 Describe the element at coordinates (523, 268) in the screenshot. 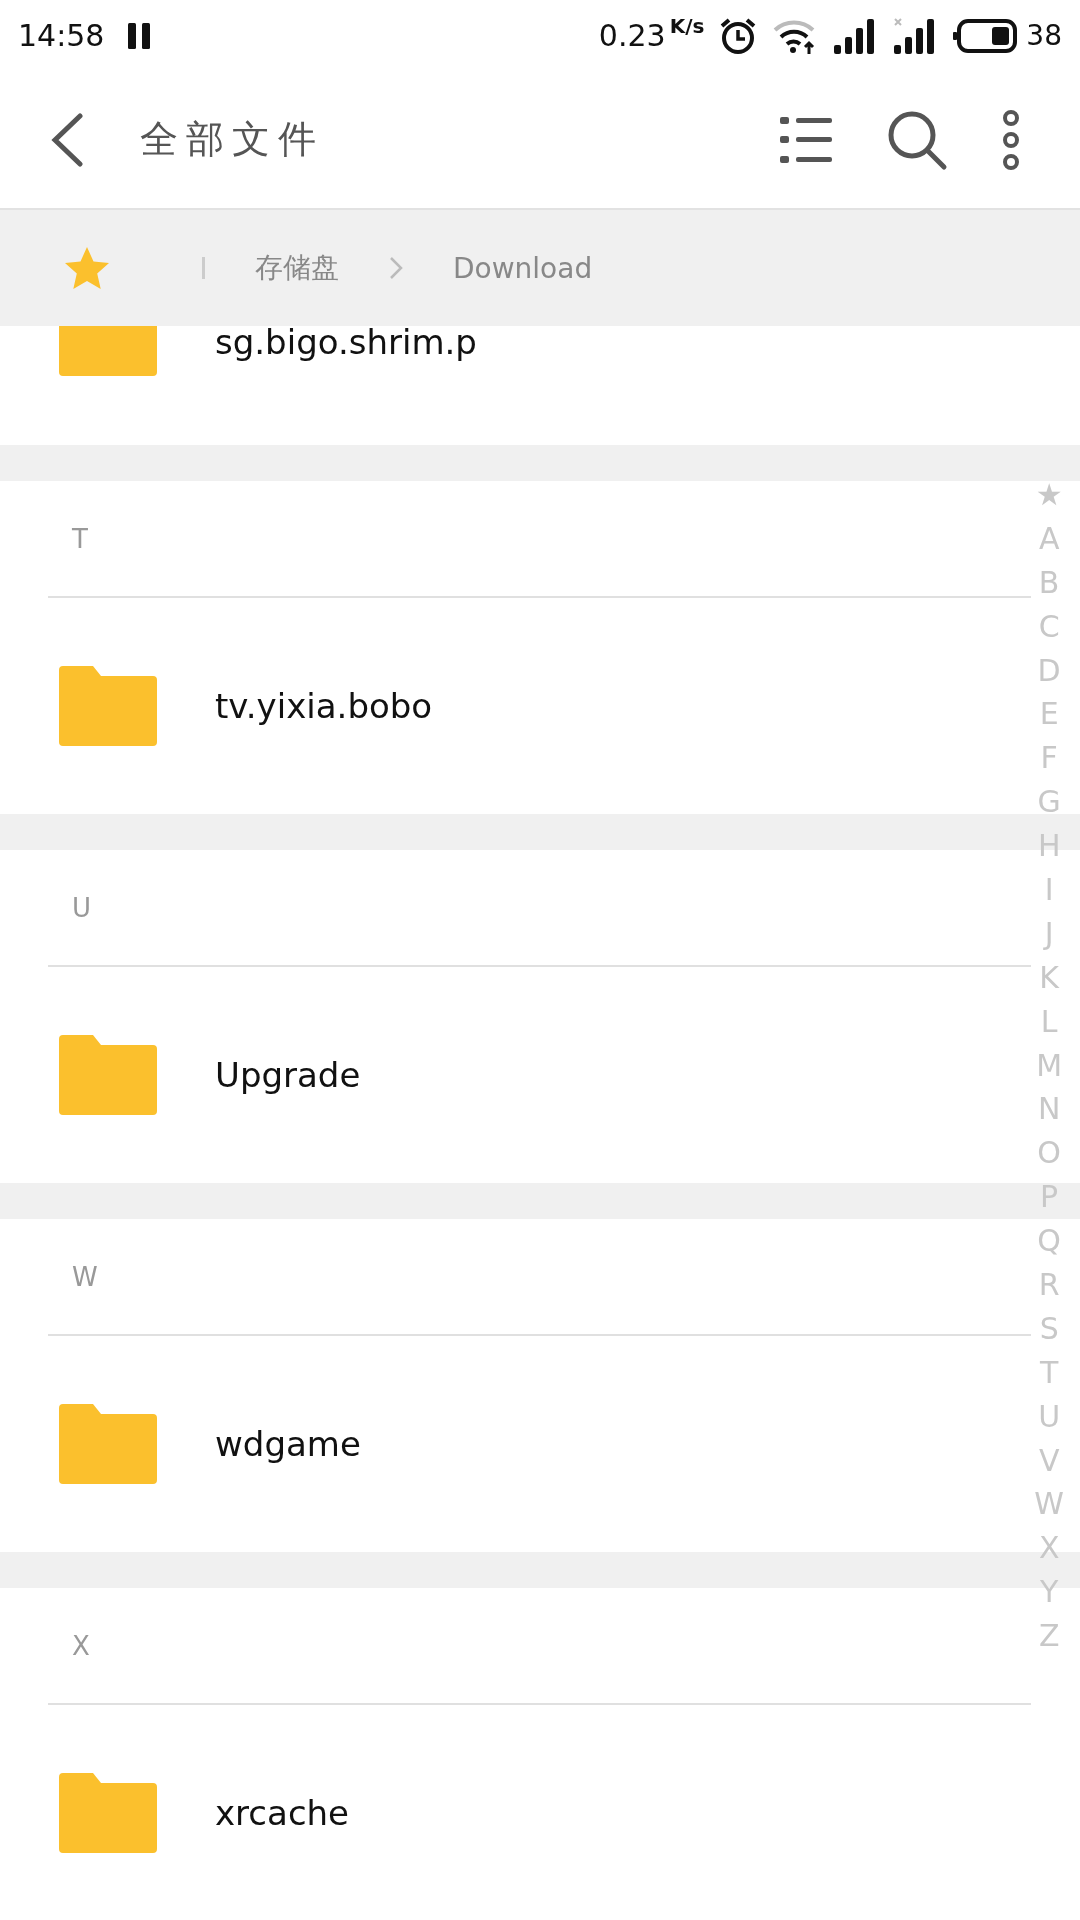

I see `breadcrumb-item: Download` at that location.